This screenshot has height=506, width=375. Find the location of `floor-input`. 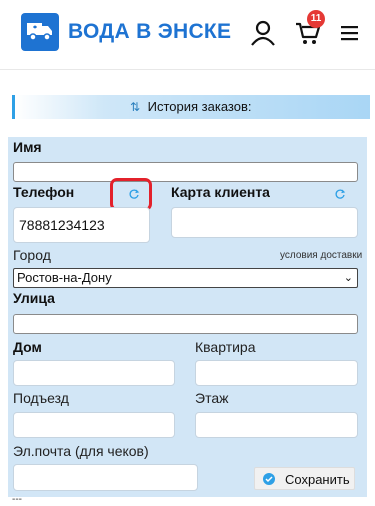

floor-input is located at coordinates (276, 425).